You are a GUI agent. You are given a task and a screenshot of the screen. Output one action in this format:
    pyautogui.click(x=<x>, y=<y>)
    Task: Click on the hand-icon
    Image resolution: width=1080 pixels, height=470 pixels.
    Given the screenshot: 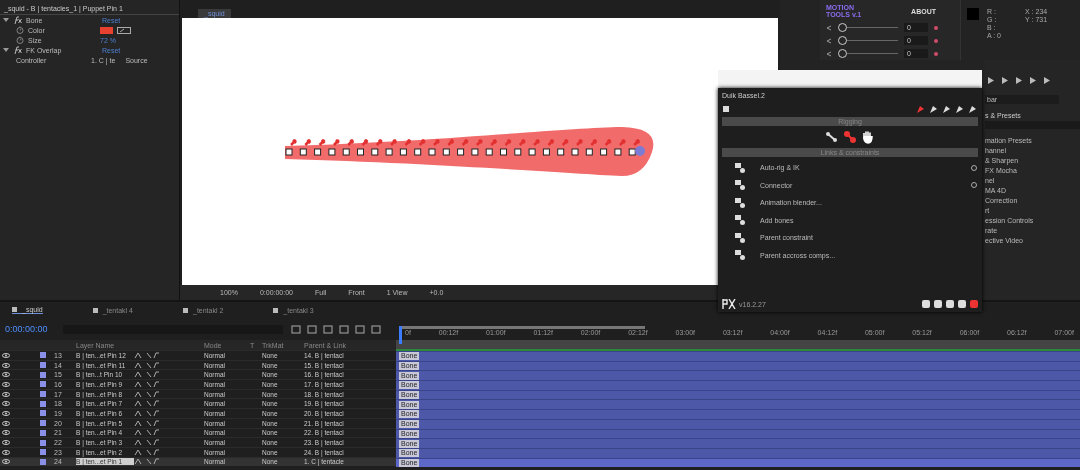 What is the action you would take?
    pyautogui.click(x=868, y=137)
    